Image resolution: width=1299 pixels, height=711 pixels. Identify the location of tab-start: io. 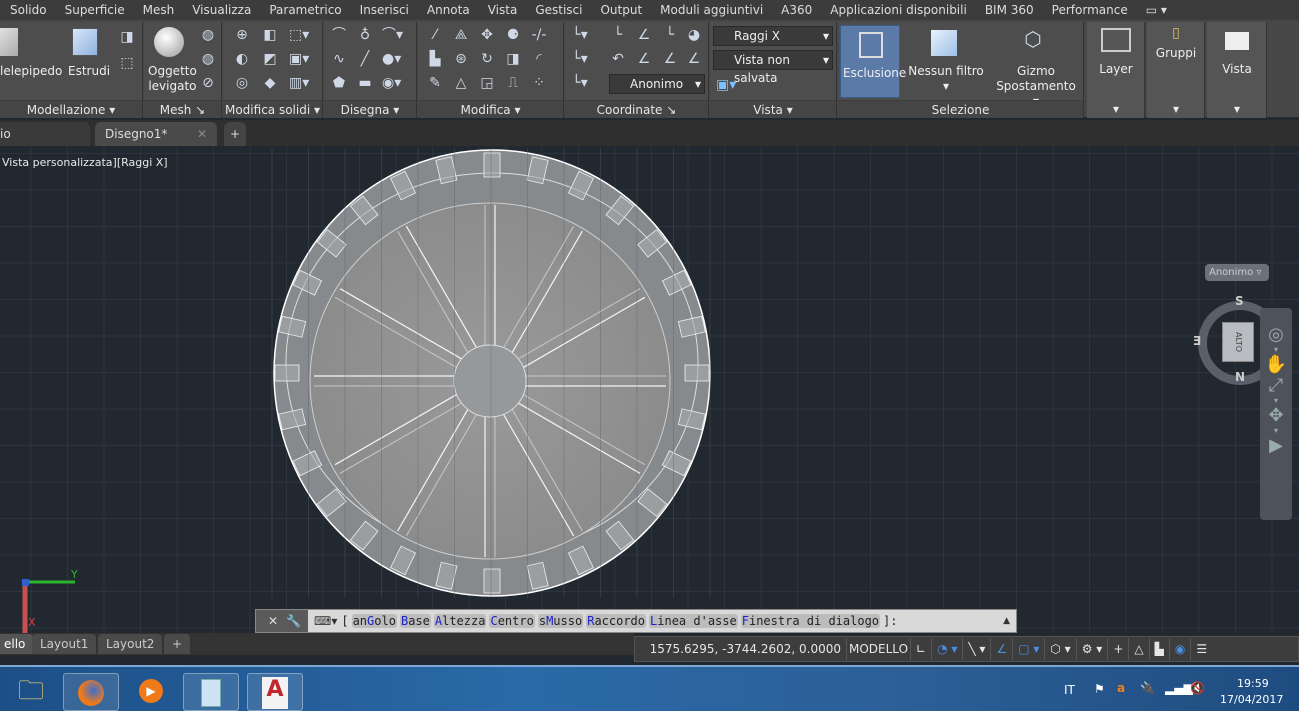
(45, 134).